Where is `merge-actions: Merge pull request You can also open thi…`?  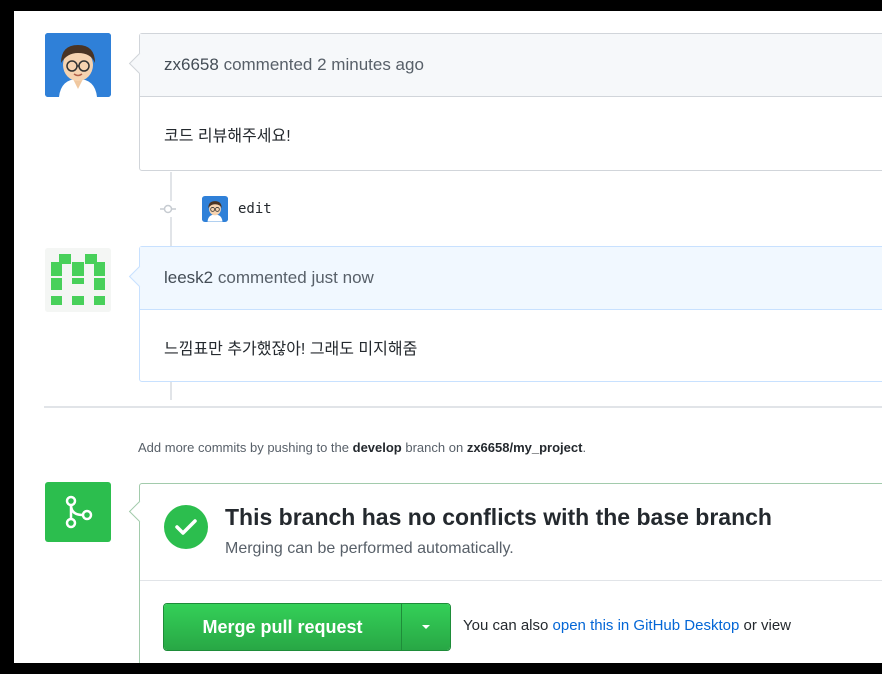 merge-actions: Merge pull request You can also open thi… is located at coordinates (511, 622).